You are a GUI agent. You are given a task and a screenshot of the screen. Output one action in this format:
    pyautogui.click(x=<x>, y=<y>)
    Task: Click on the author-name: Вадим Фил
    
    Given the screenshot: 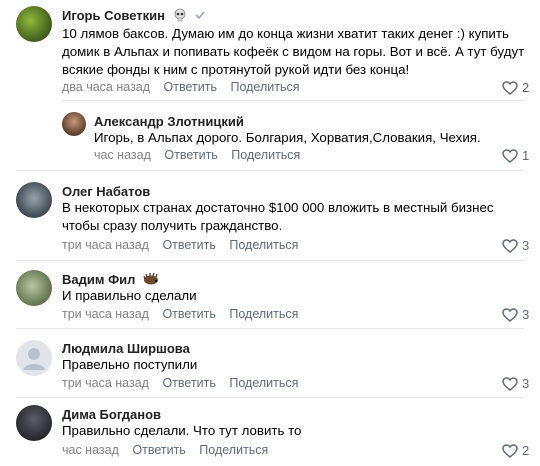 What is the action you would take?
    pyautogui.click(x=98, y=279)
    